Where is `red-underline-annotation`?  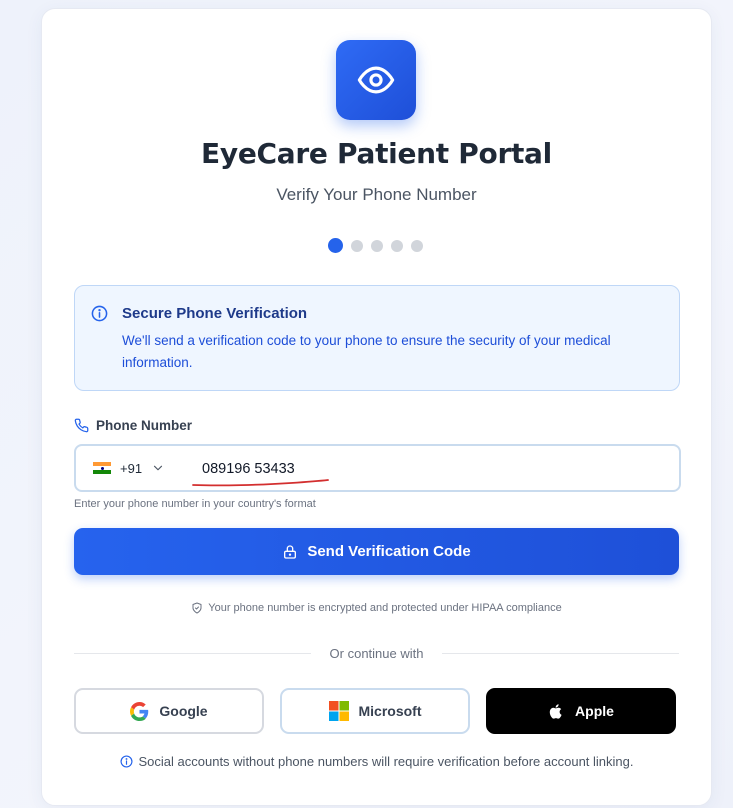 red-underline-annotation is located at coordinates (260, 483).